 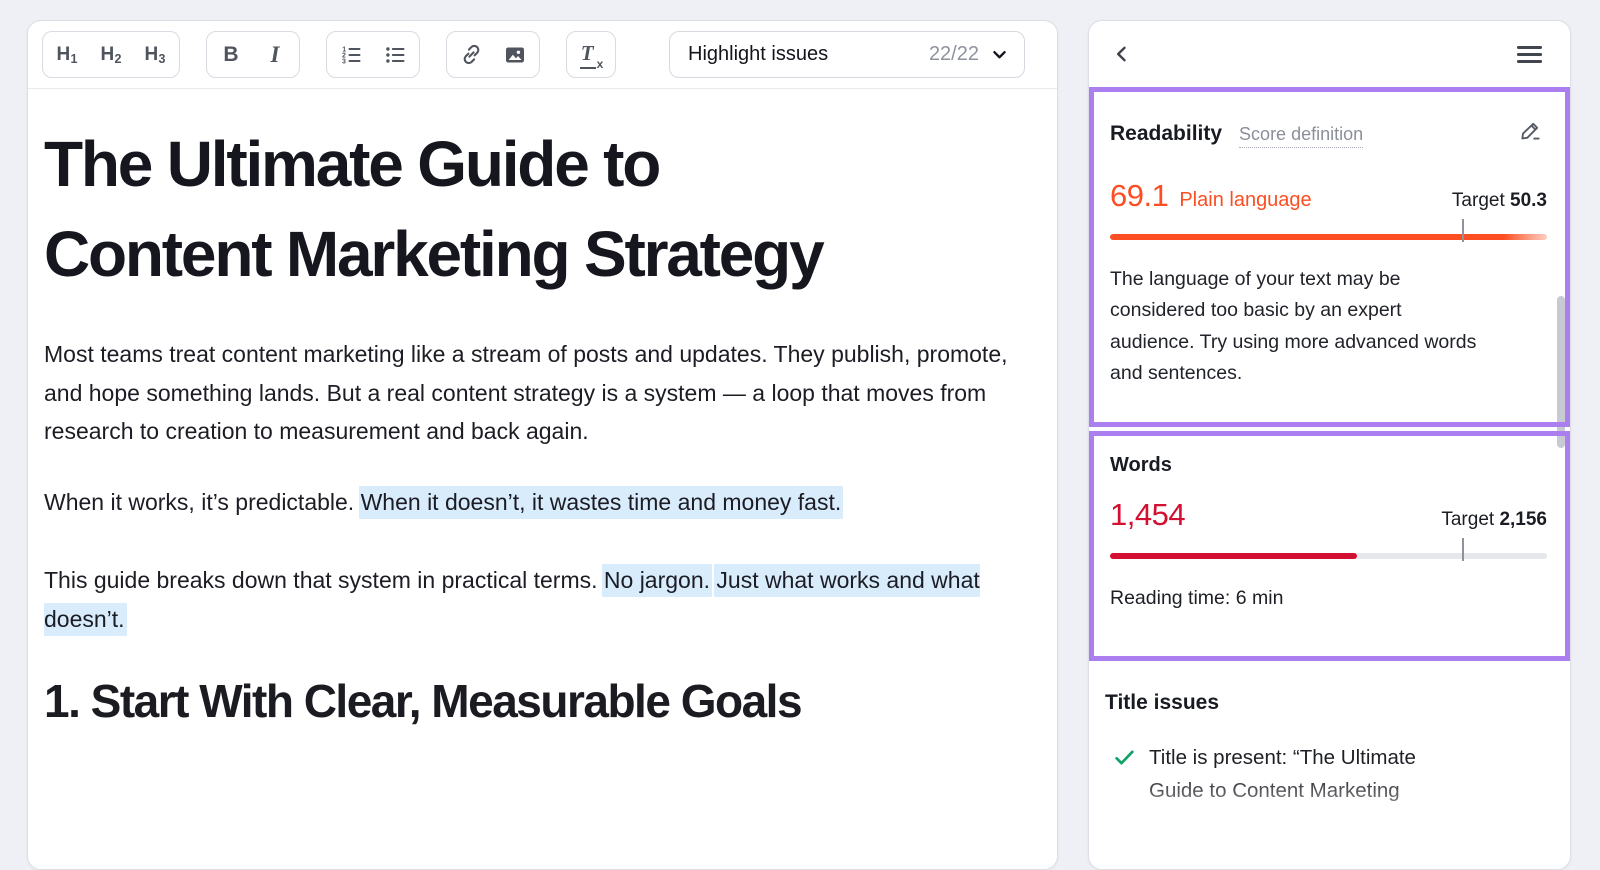 I want to click on readability-target: Target 50.3, so click(x=1499, y=200).